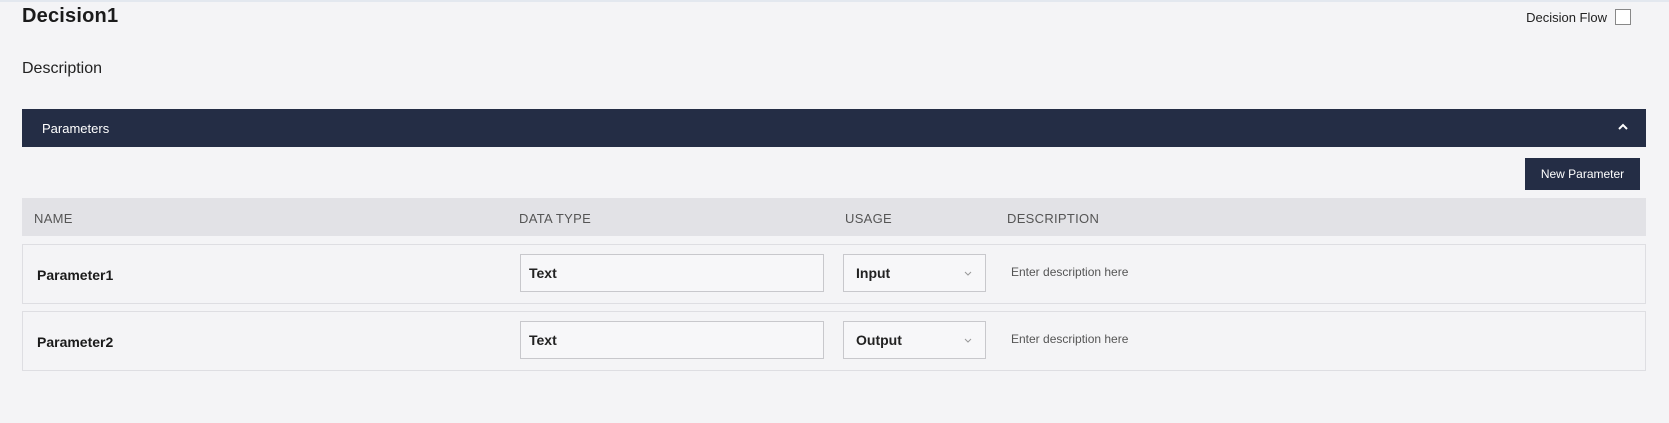 The height and width of the screenshot is (423, 1669). Describe the element at coordinates (62, 69) in the screenshot. I see `description-label: Description` at that location.